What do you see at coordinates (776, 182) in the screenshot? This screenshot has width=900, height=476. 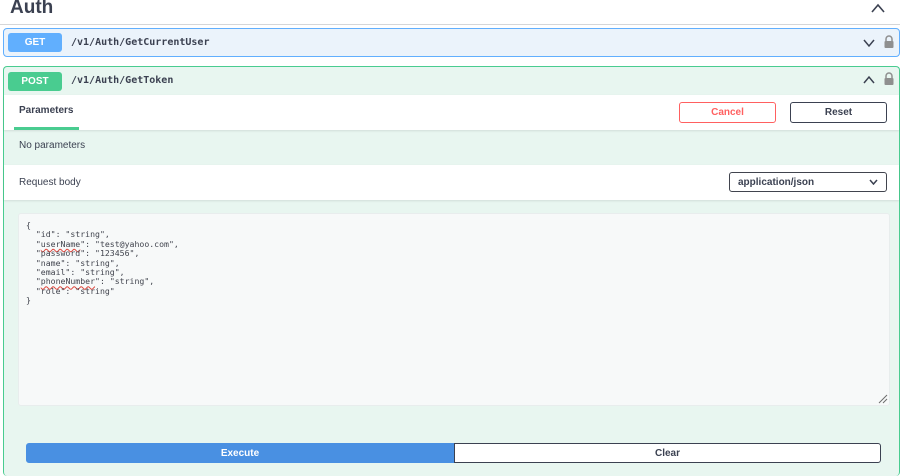 I see `content-type-value: application/json` at bounding box center [776, 182].